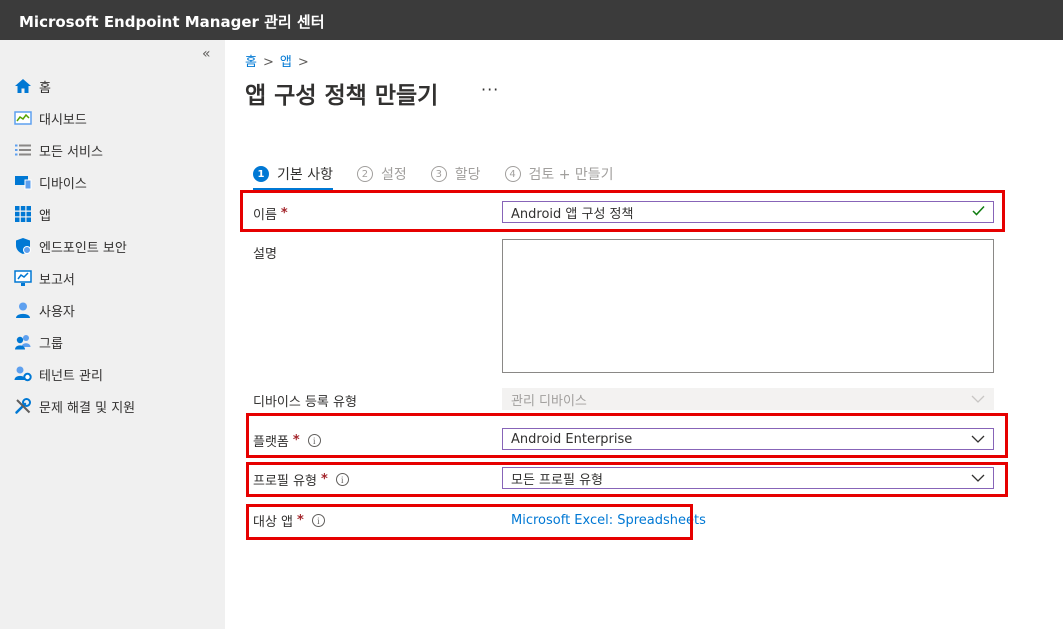 The width and height of the screenshot is (1063, 629). Describe the element at coordinates (467, 175) in the screenshot. I see `step-label: 할당` at that location.